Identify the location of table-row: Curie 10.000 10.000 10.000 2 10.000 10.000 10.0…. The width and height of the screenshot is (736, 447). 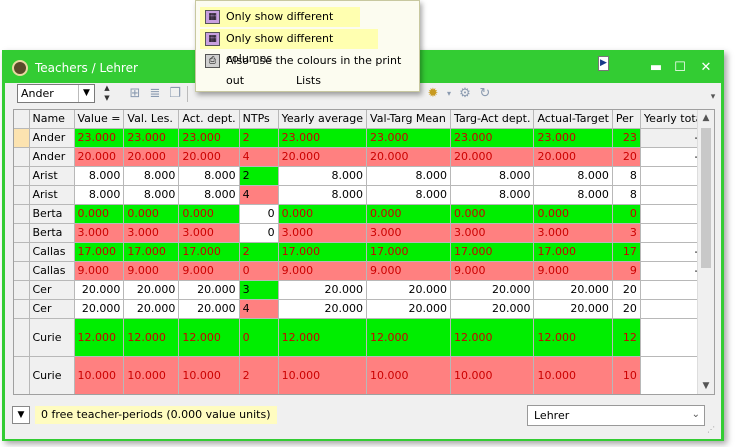
(362, 375).